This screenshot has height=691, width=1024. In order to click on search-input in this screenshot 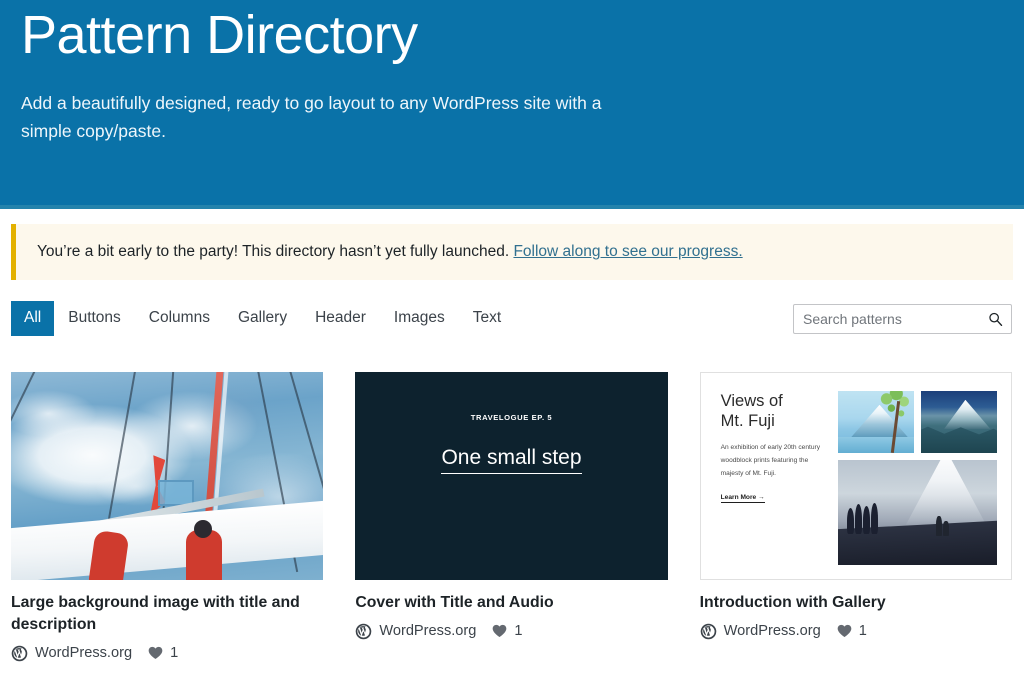, I will do `click(902, 318)`.